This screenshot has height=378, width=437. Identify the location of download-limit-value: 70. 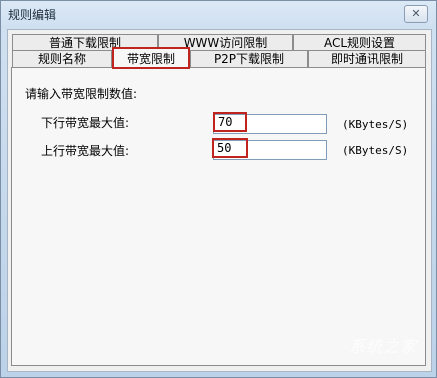
(230, 122).